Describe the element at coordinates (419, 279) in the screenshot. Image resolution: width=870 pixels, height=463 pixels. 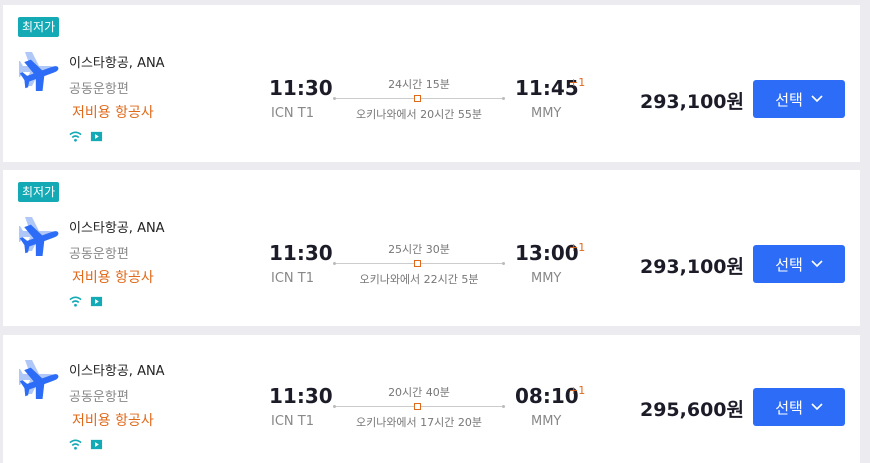
I see `layover-info: 오키나와에서 22시간 5분` at that location.